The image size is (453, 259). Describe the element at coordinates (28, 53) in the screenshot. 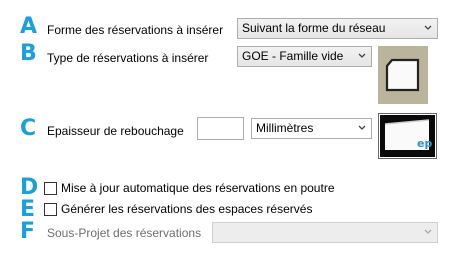

I see `row-letter-b: B` at that location.